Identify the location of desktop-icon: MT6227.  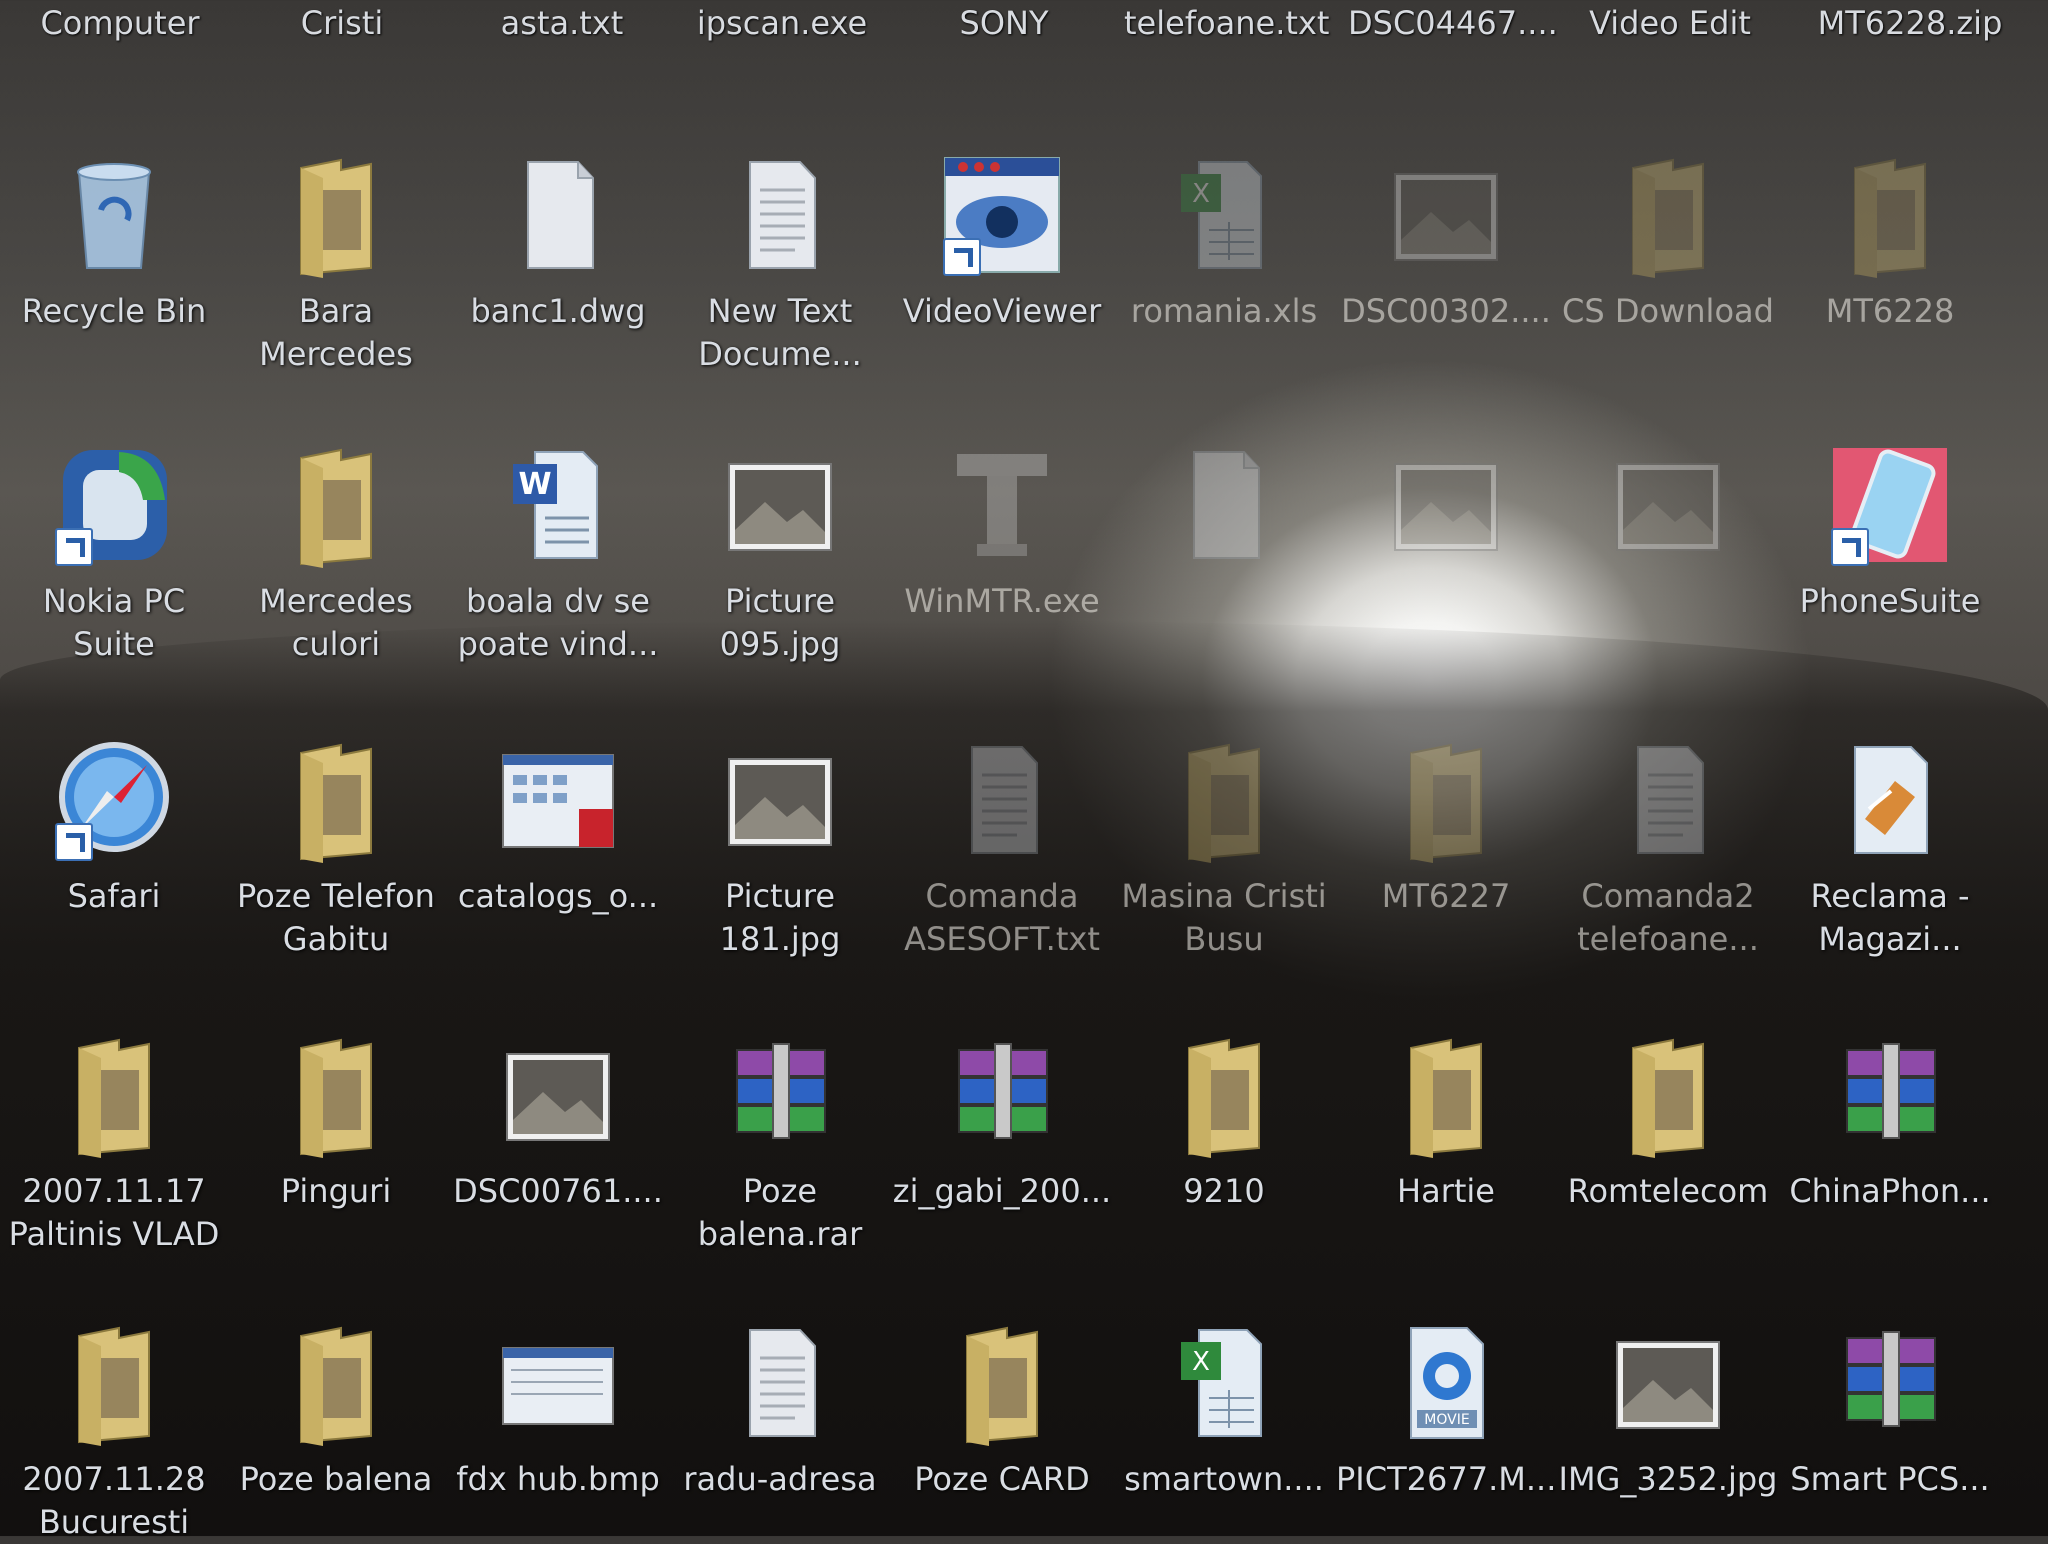
(1446, 826).